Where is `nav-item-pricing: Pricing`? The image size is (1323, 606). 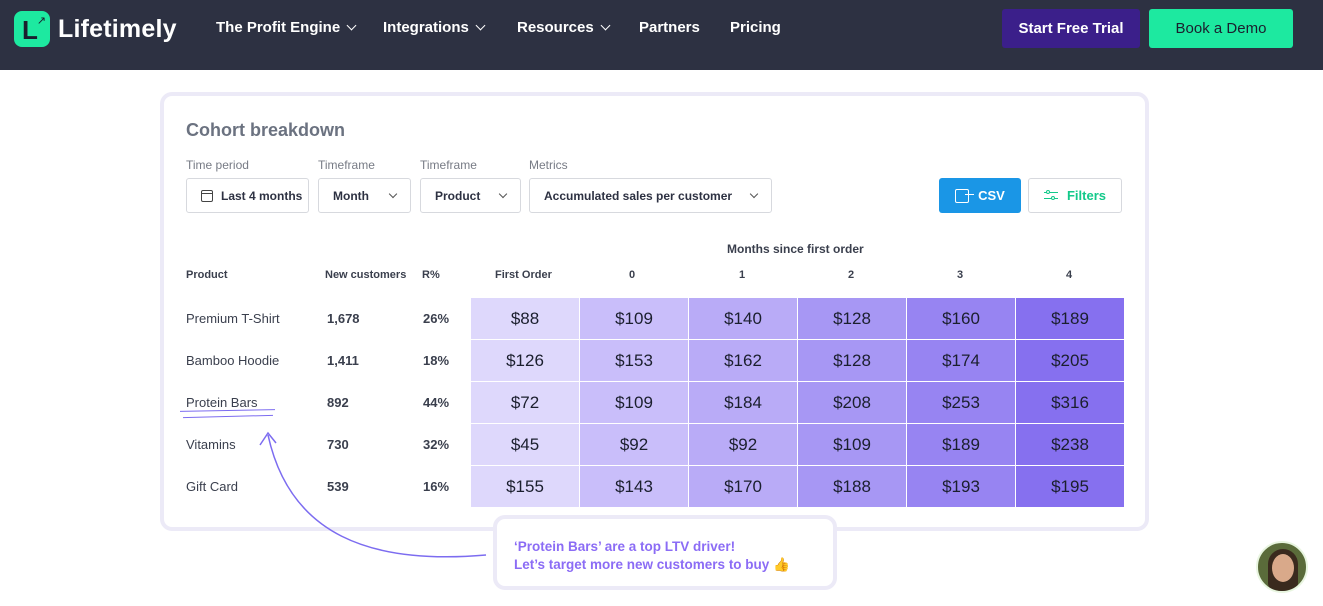
nav-item-pricing: Pricing is located at coordinates (755, 27).